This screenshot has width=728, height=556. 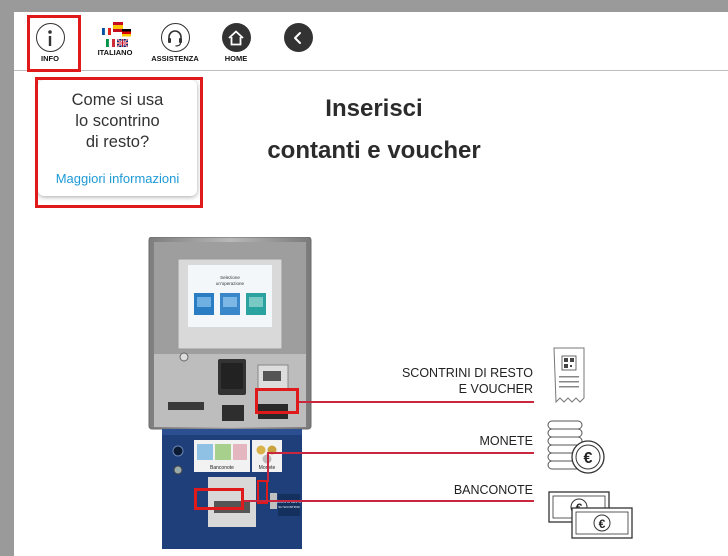 I want to click on back-button, so click(x=298, y=41).